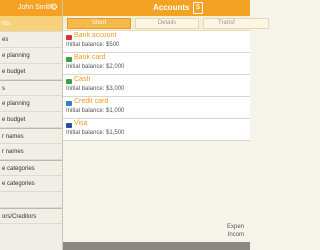 This screenshot has height=250, width=320. Describe the element at coordinates (156, 64) in the screenshot. I see `list-item: Bank card Initial balance: $2,000` at that location.